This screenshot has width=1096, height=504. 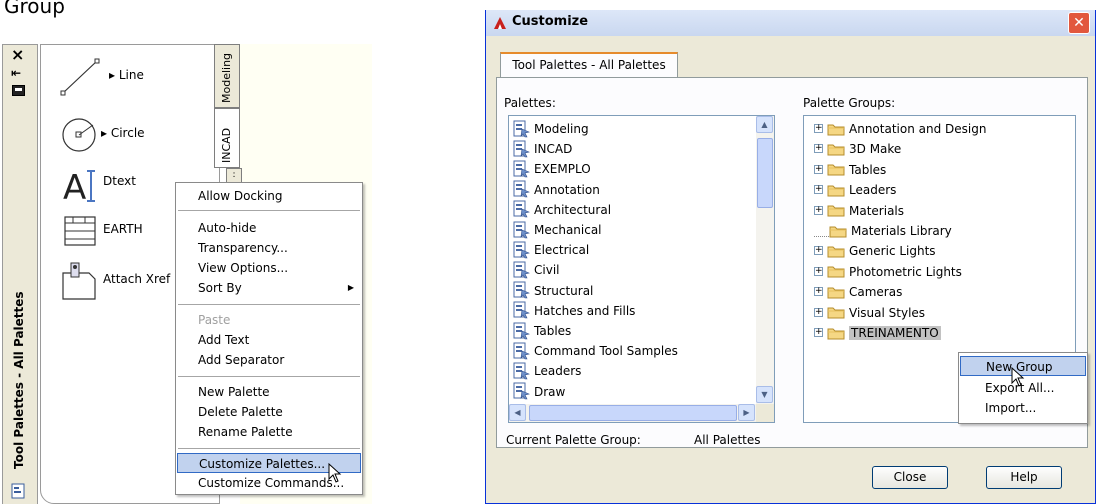 What do you see at coordinates (350, 287) in the screenshot?
I see `submenu-arrow-icon: ▶` at bounding box center [350, 287].